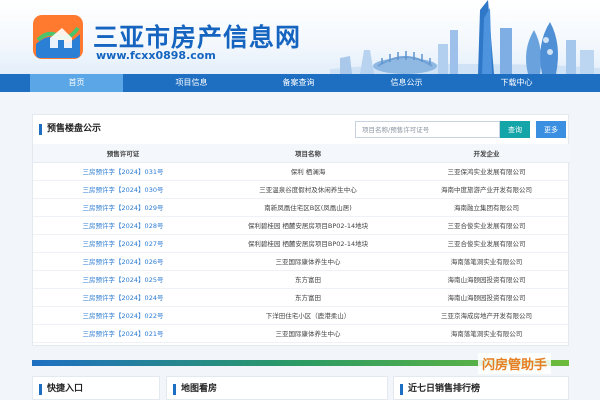 The width and height of the screenshot is (600, 400). What do you see at coordinates (123, 315) in the screenshot?
I see `permit-link: 三房预许字【2024】022号` at bounding box center [123, 315].